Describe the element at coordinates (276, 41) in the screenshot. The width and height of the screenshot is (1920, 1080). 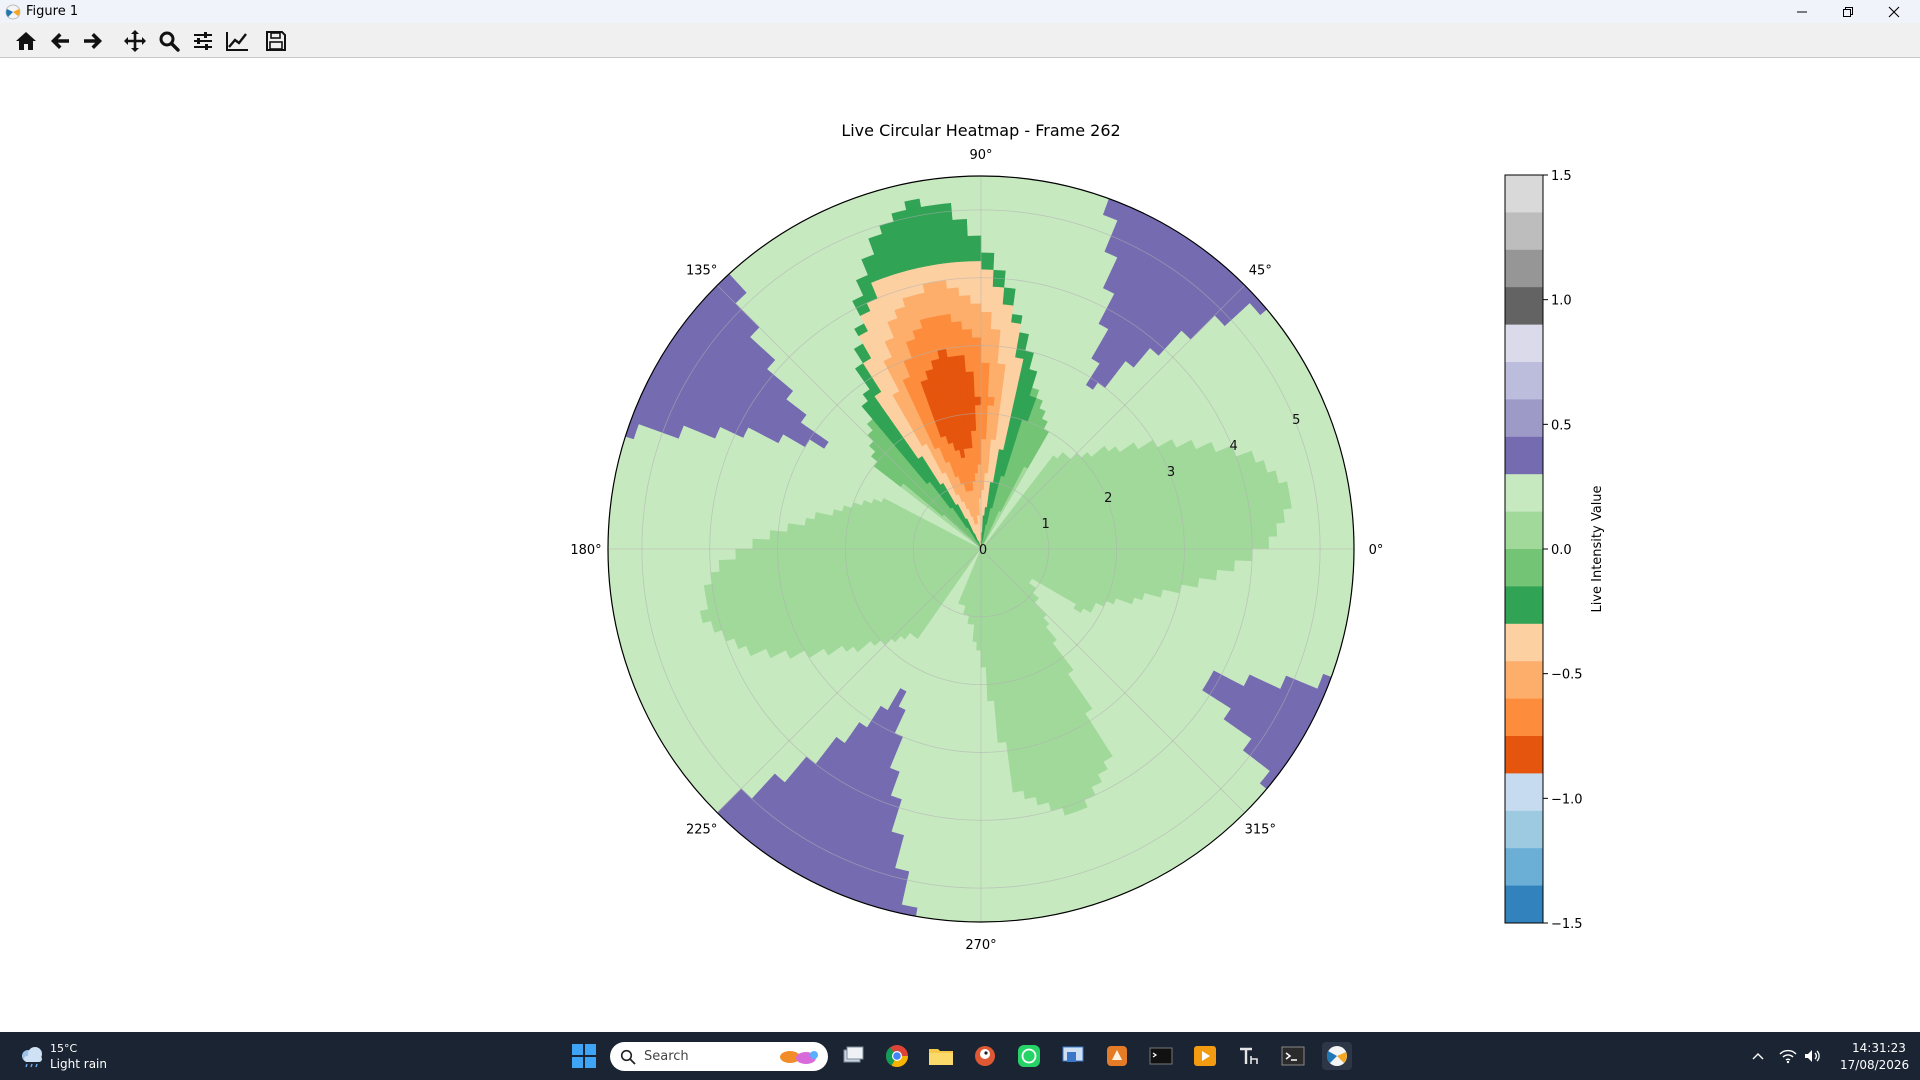
I see `save-button` at that location.